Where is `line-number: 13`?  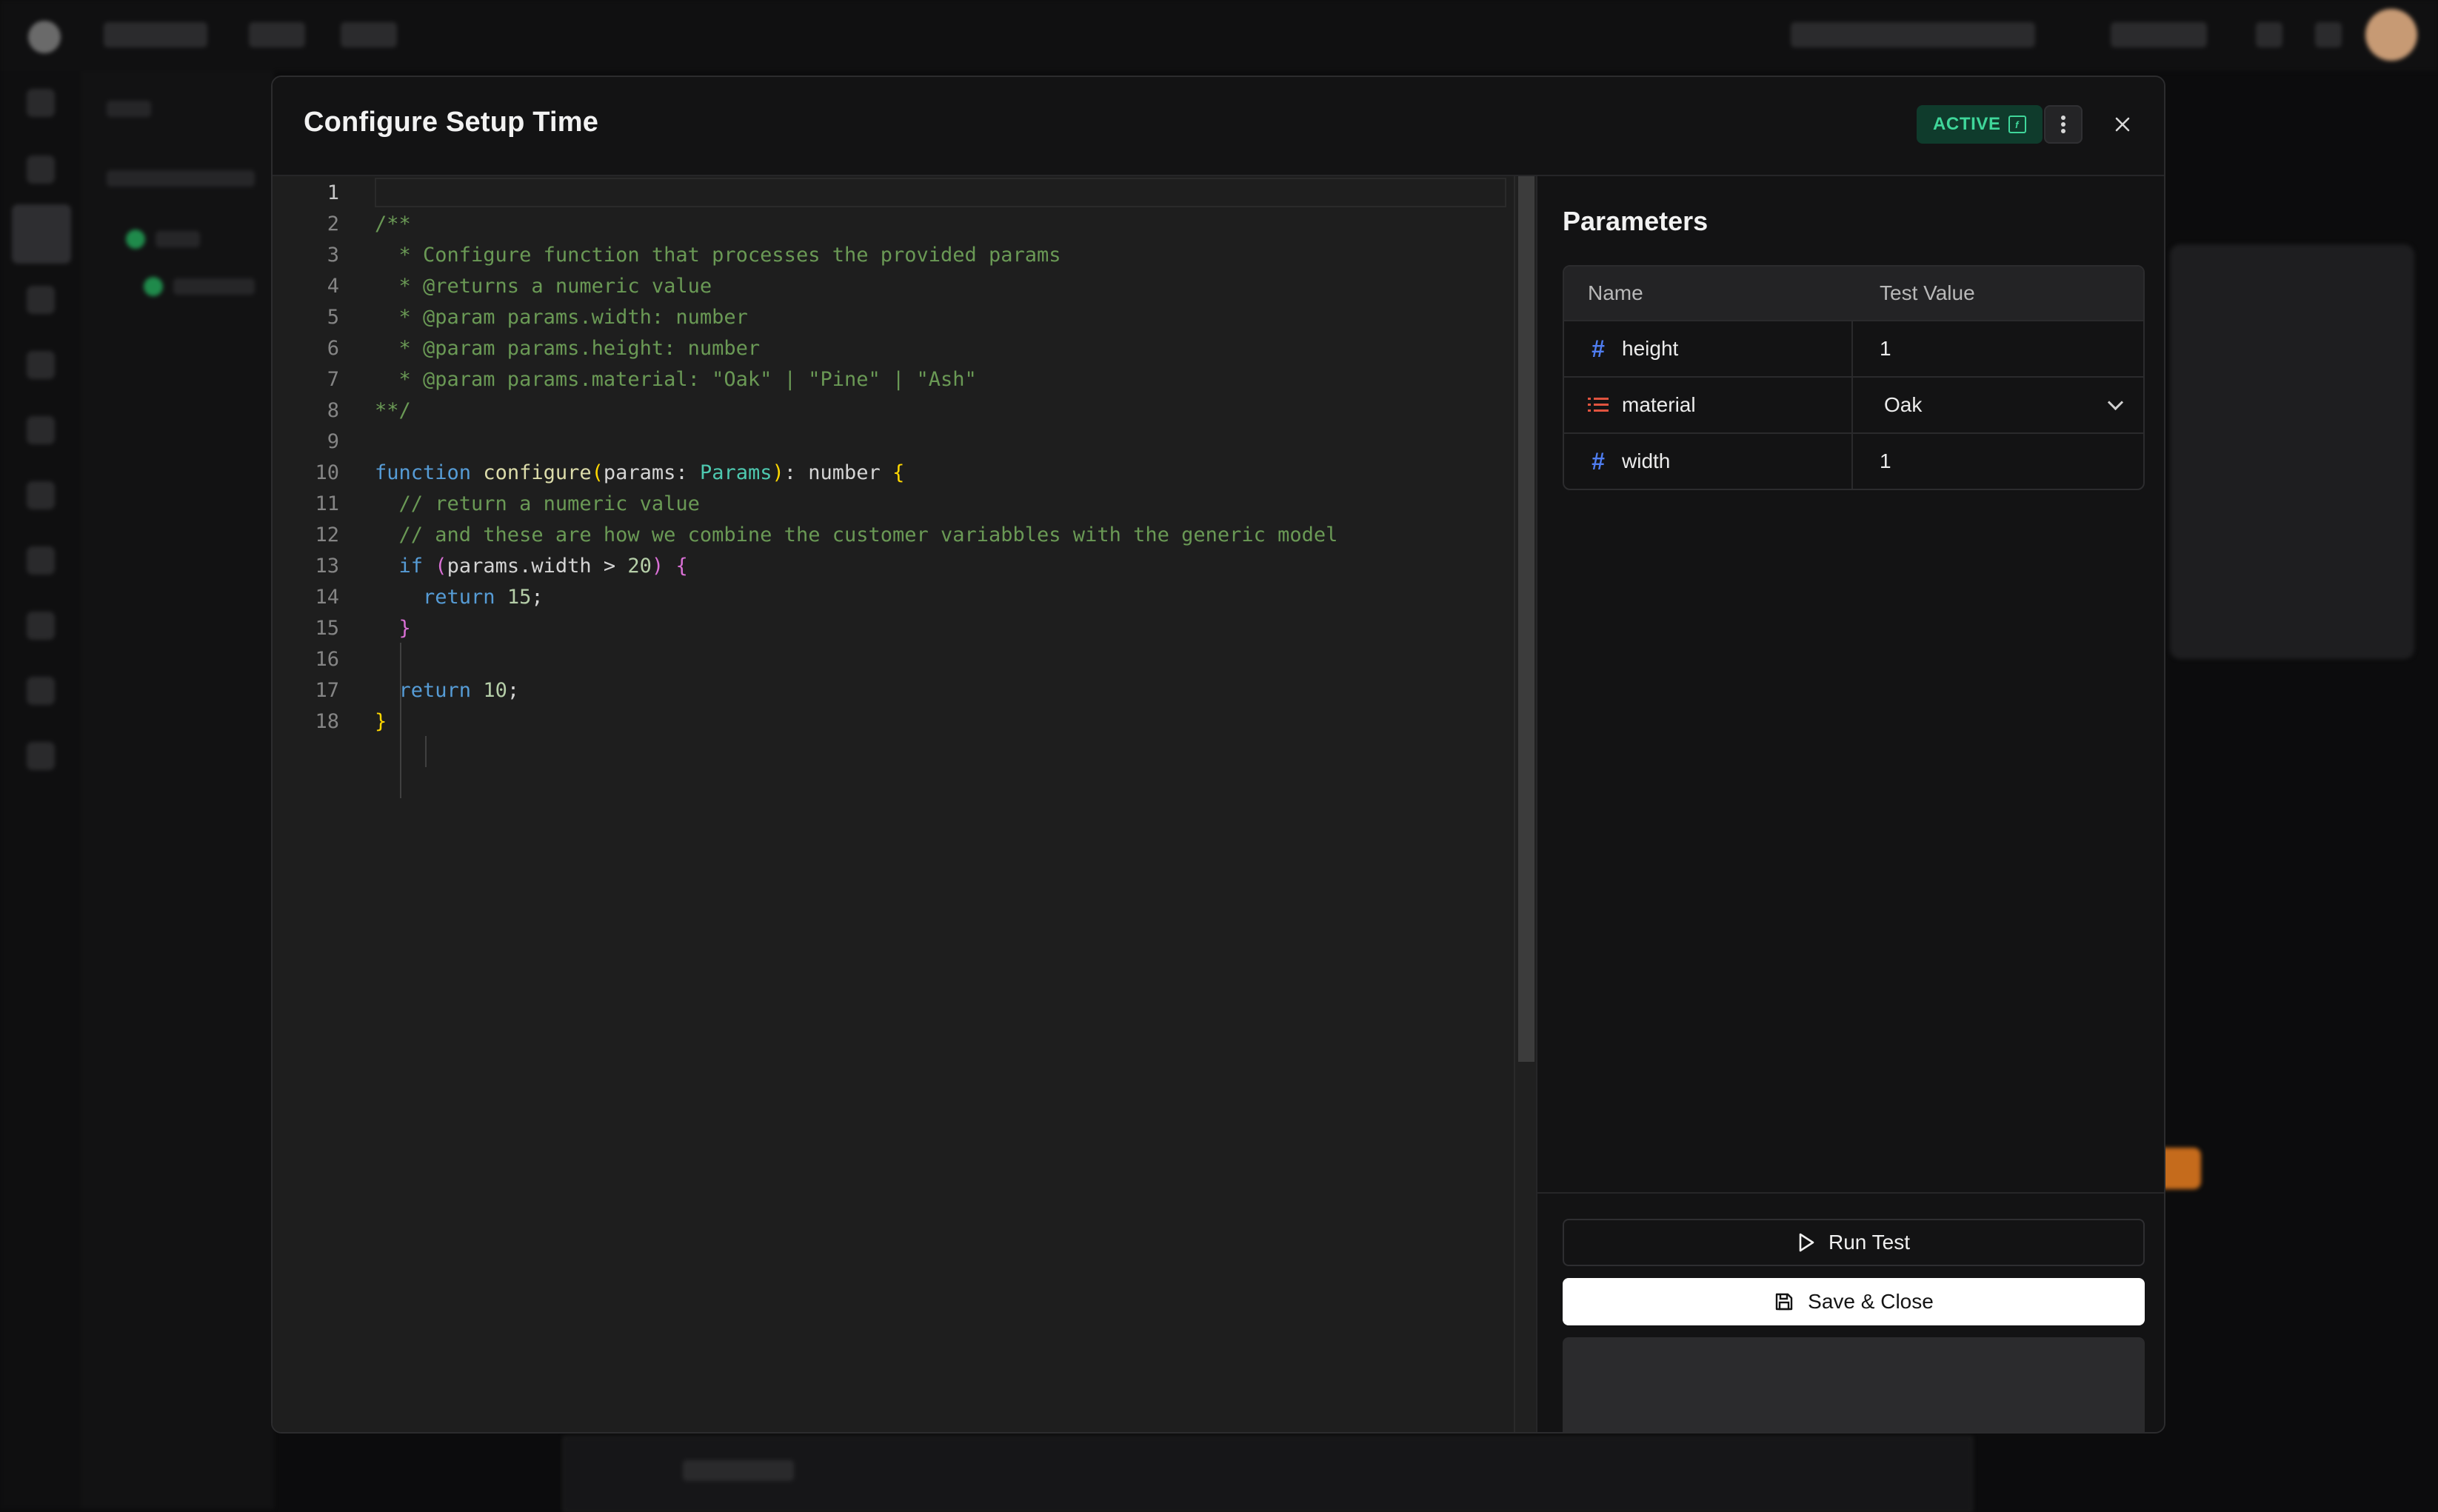 line-number: 13 is located at coordinates (327, 566).